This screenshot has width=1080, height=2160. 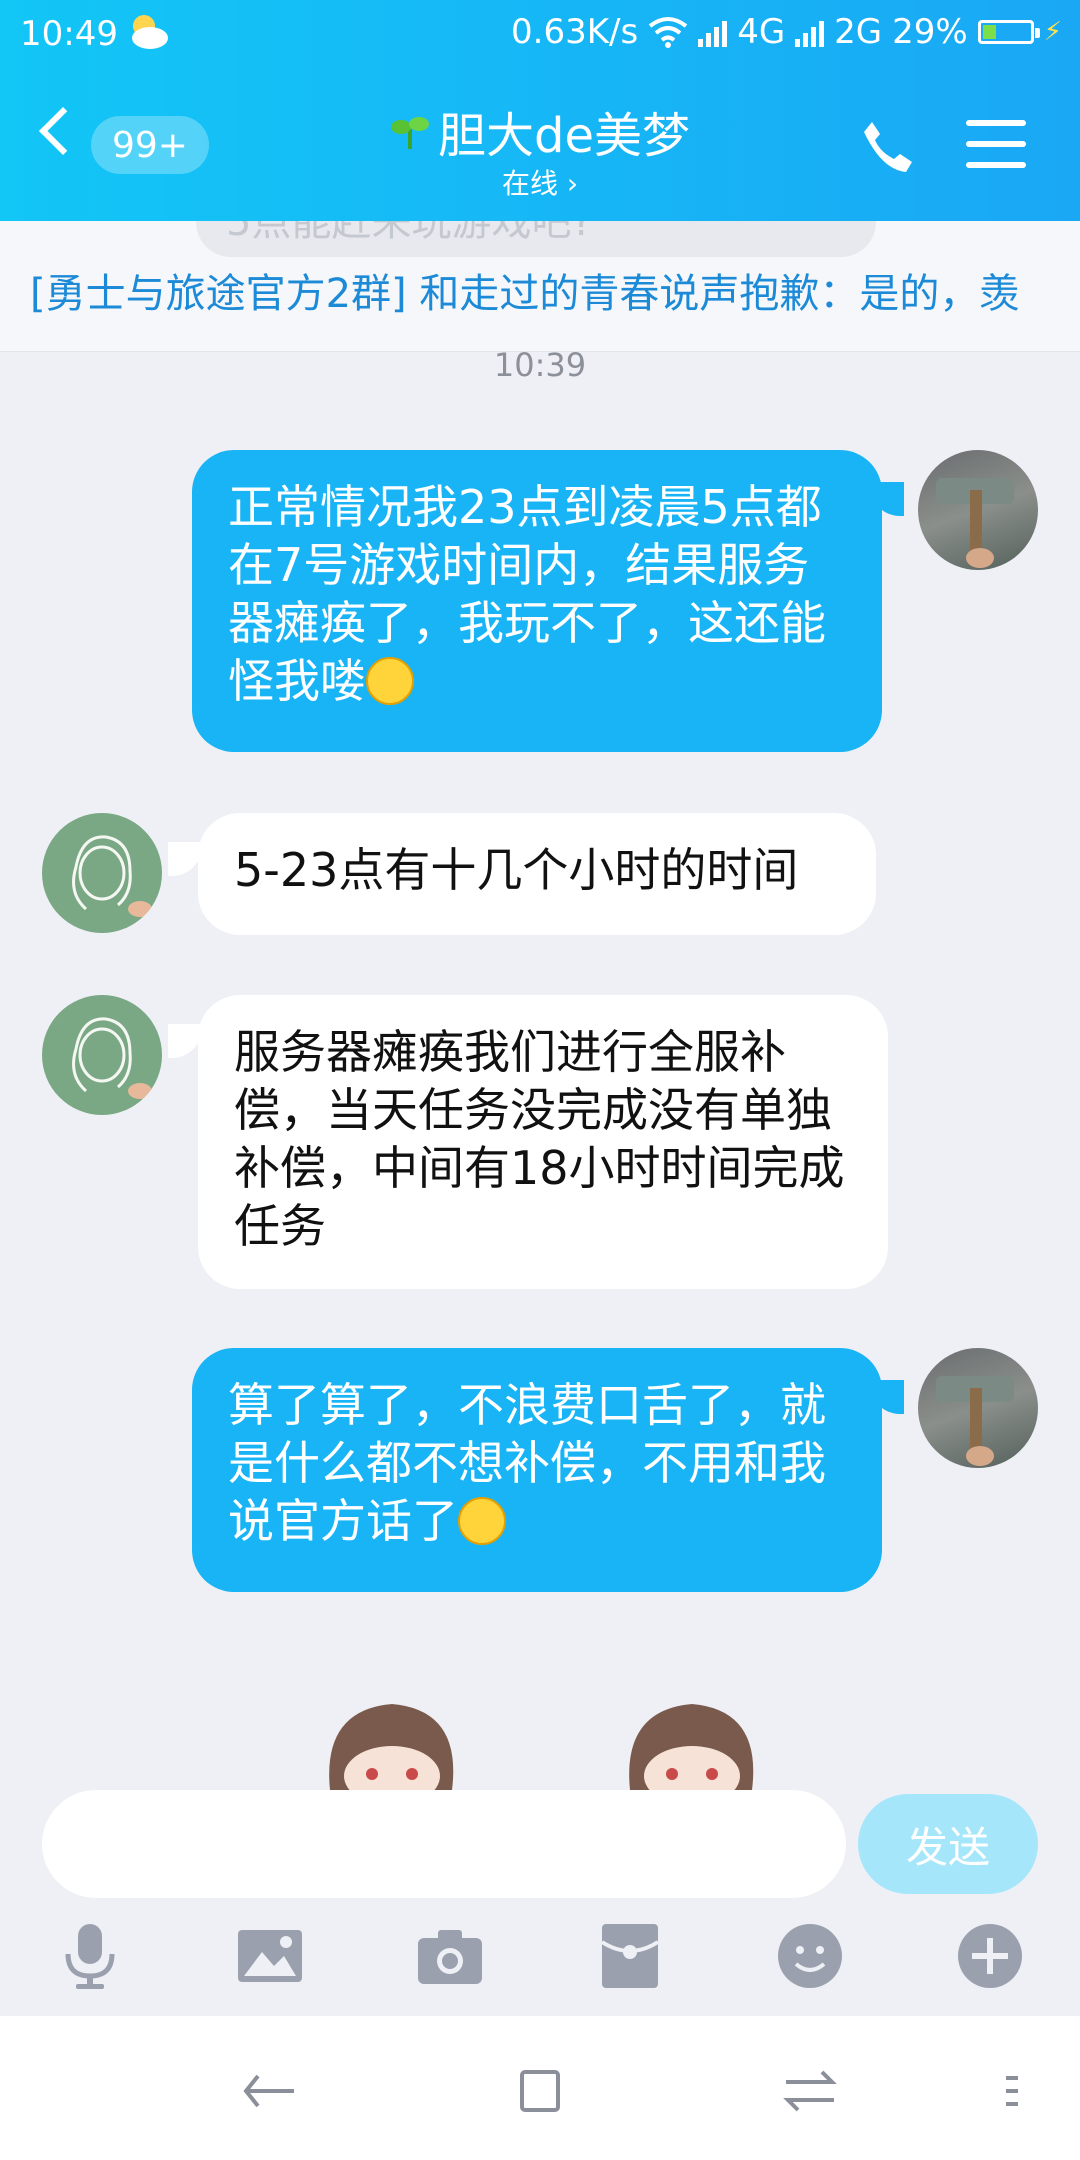 What do you see at coordinates (563, 136) in the screenshot?
I see `contact-name: 胆大de美梦` at bounding box center [563, 136].